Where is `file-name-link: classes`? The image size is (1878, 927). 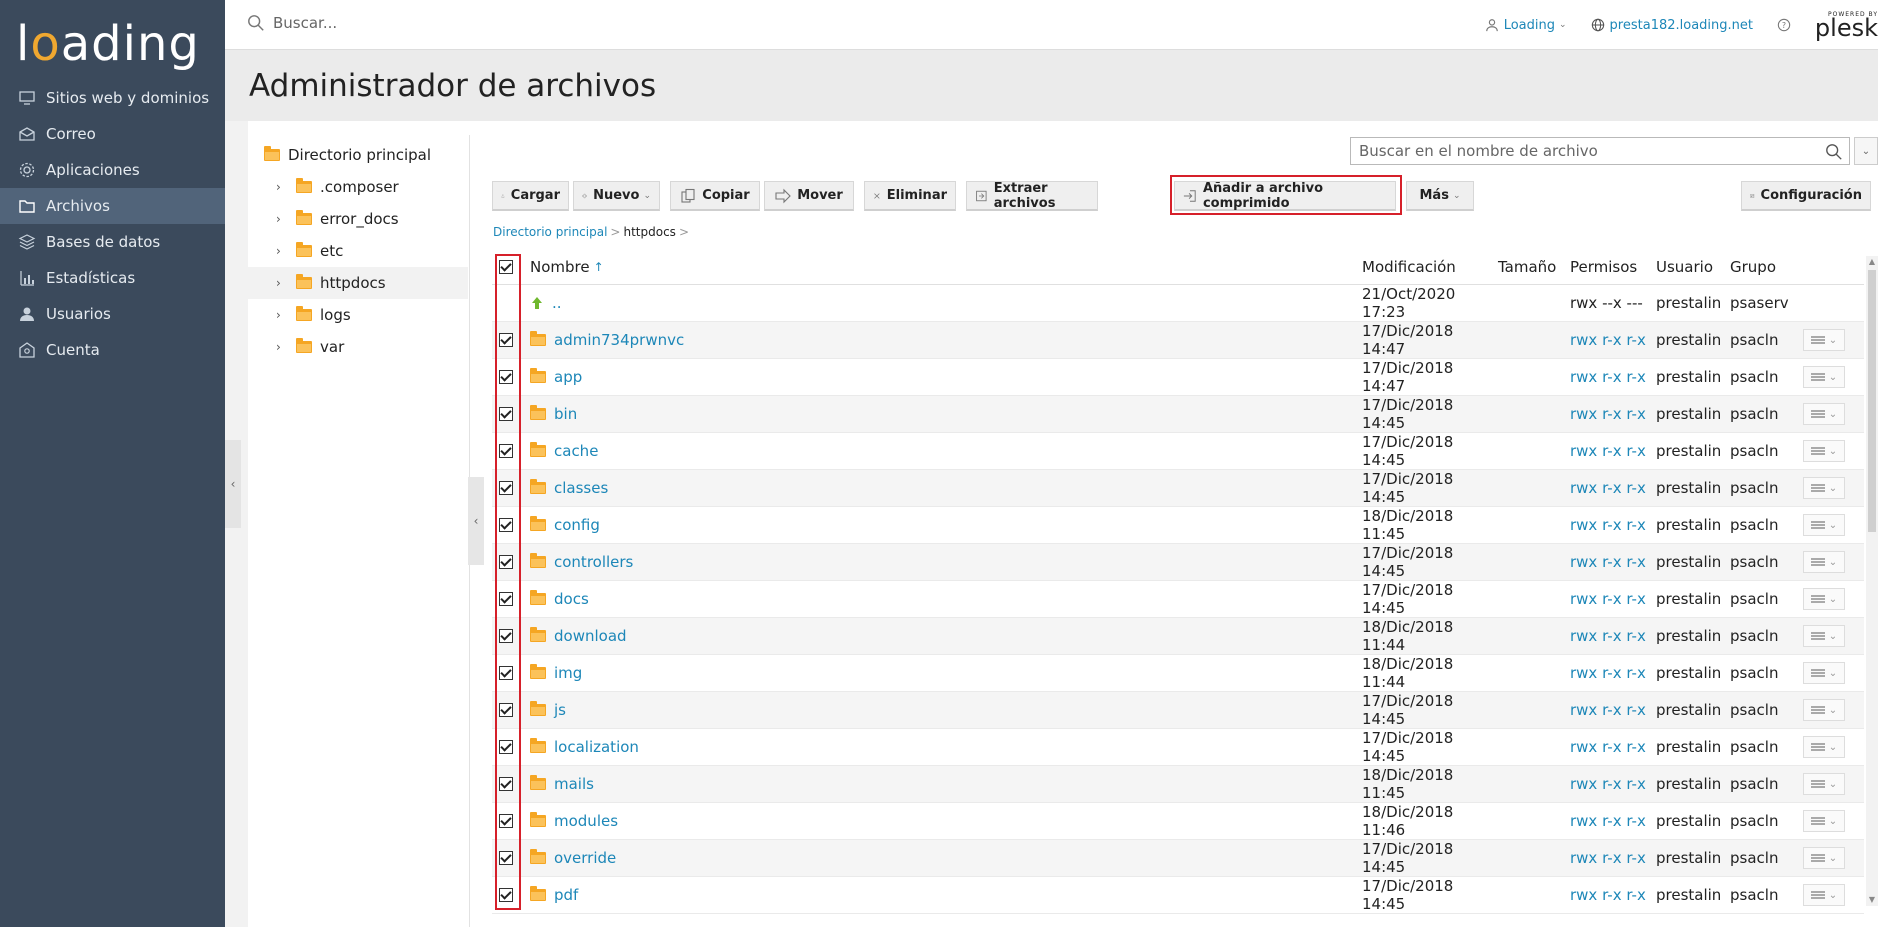
file-name-link: classes is located at coordinates (581, 488).